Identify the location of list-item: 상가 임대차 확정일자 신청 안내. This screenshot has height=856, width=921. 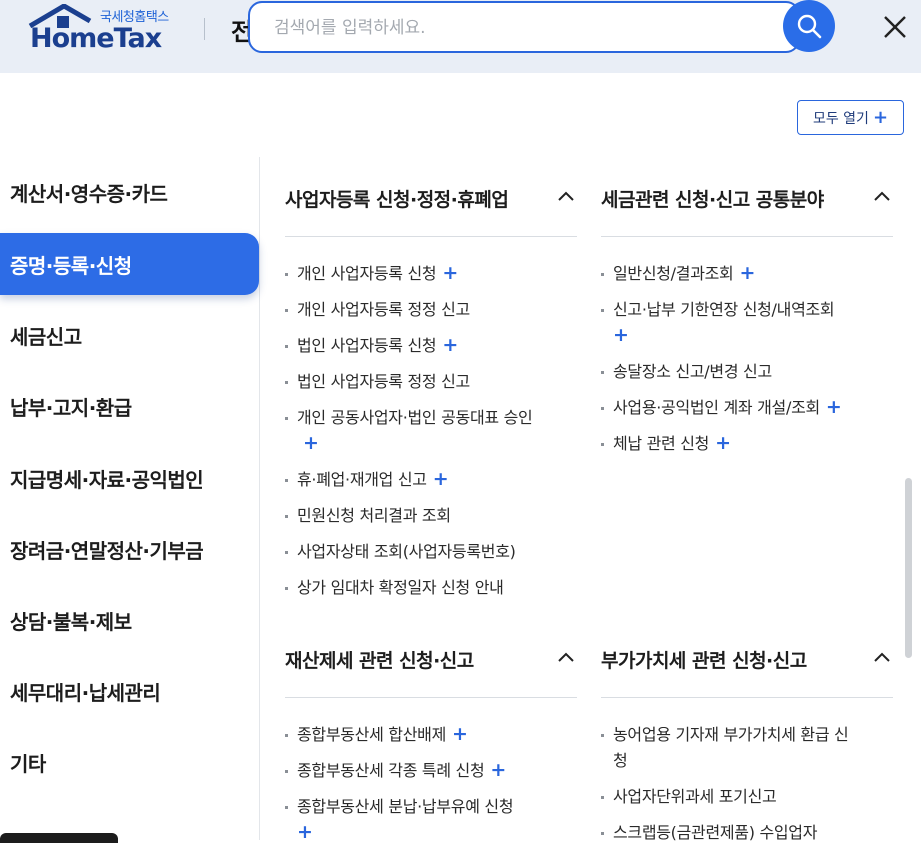
(431, 588).